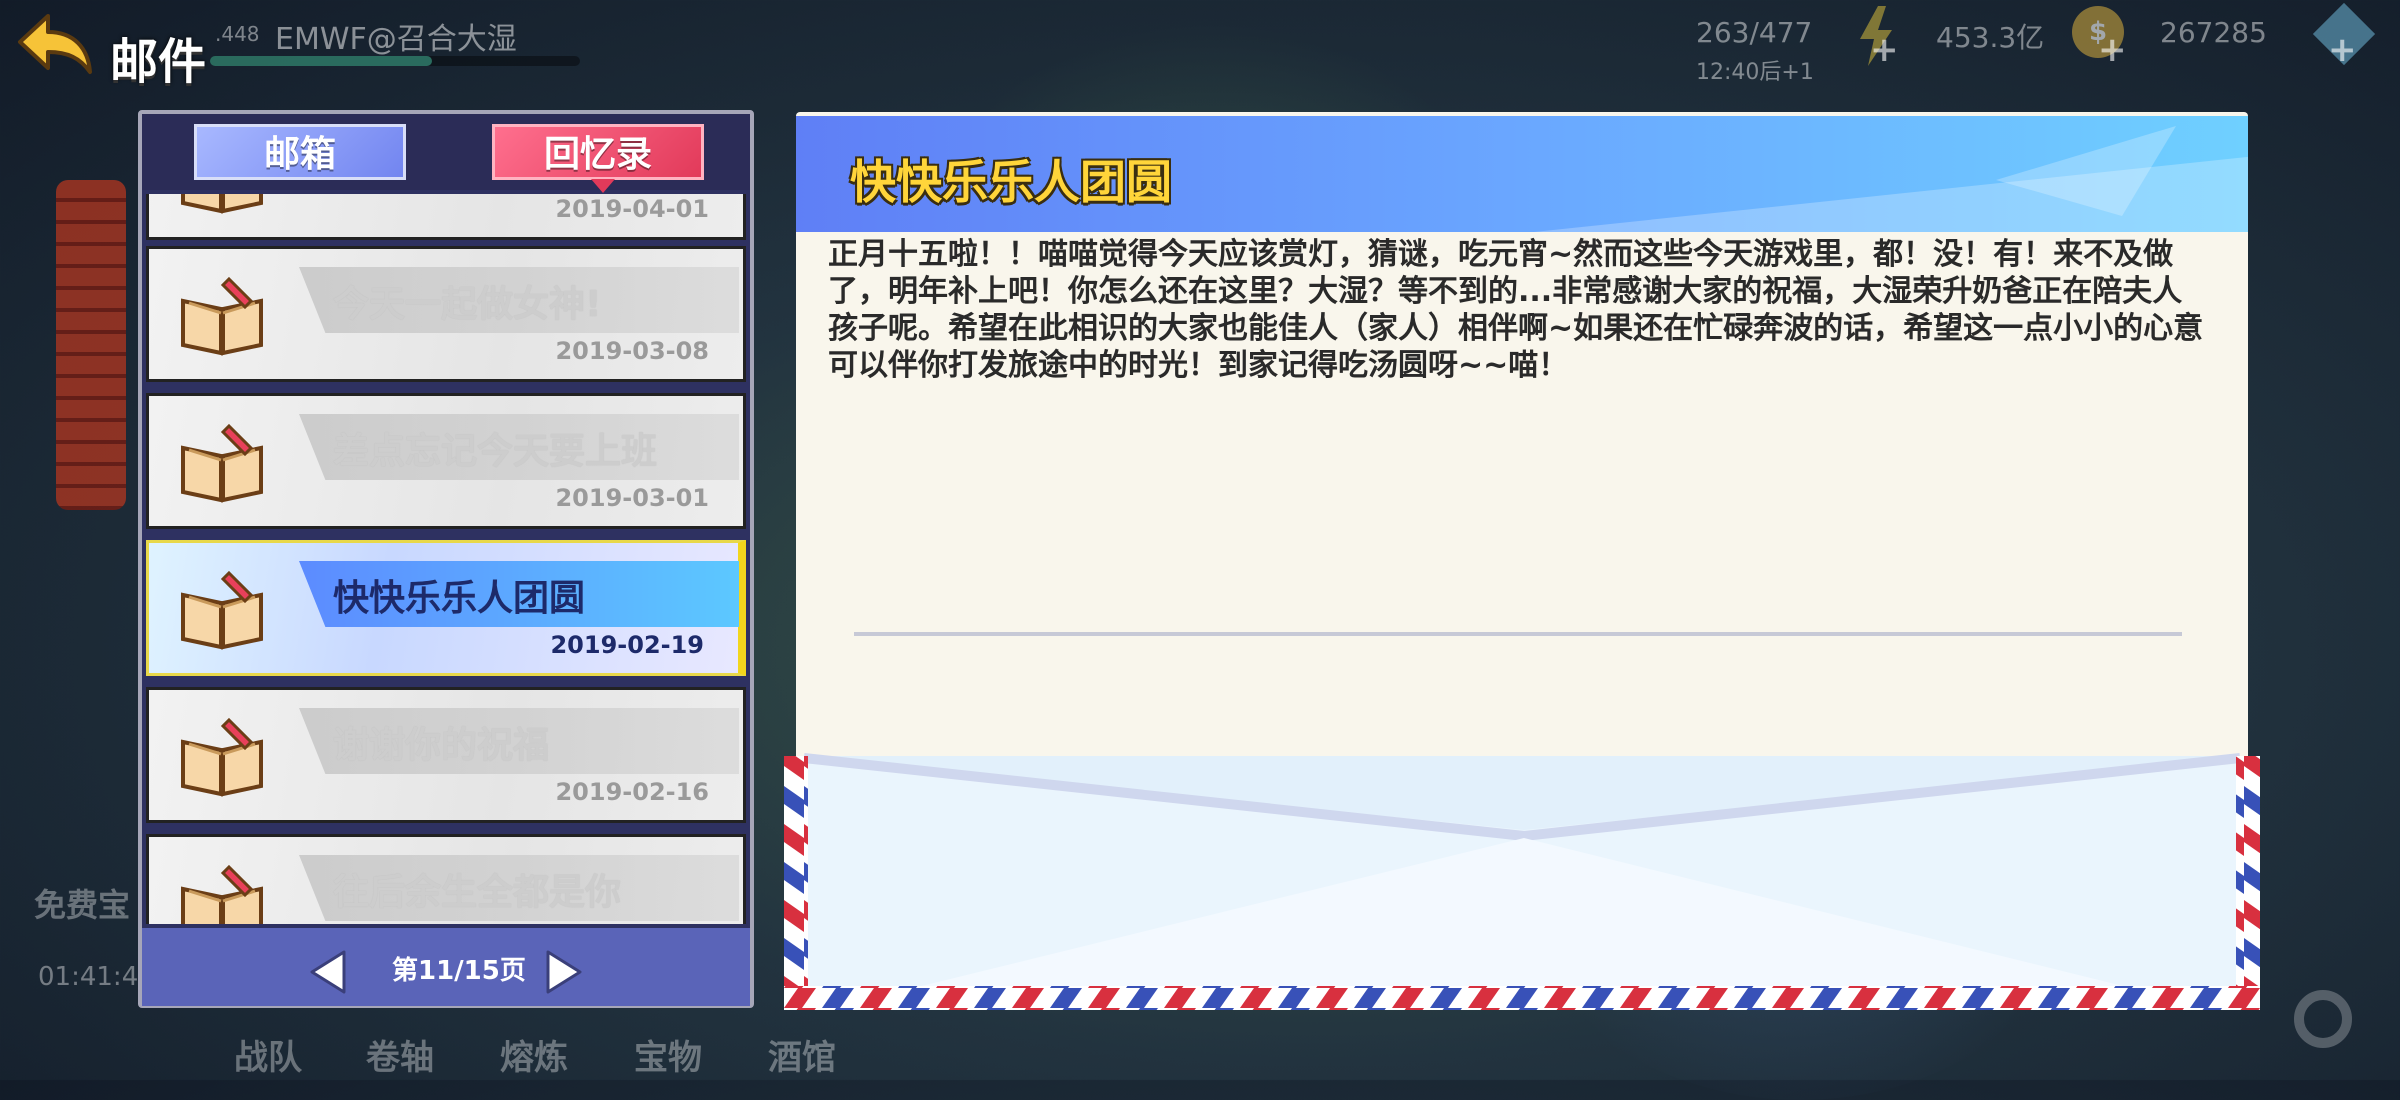 Image resolution: width=2400 pixels, height=1100 pixels. What do you see at coordinates (632, 498) in the screenshot?
I see `mail-date: 2019-03-01` at bounding box center [632, 498].